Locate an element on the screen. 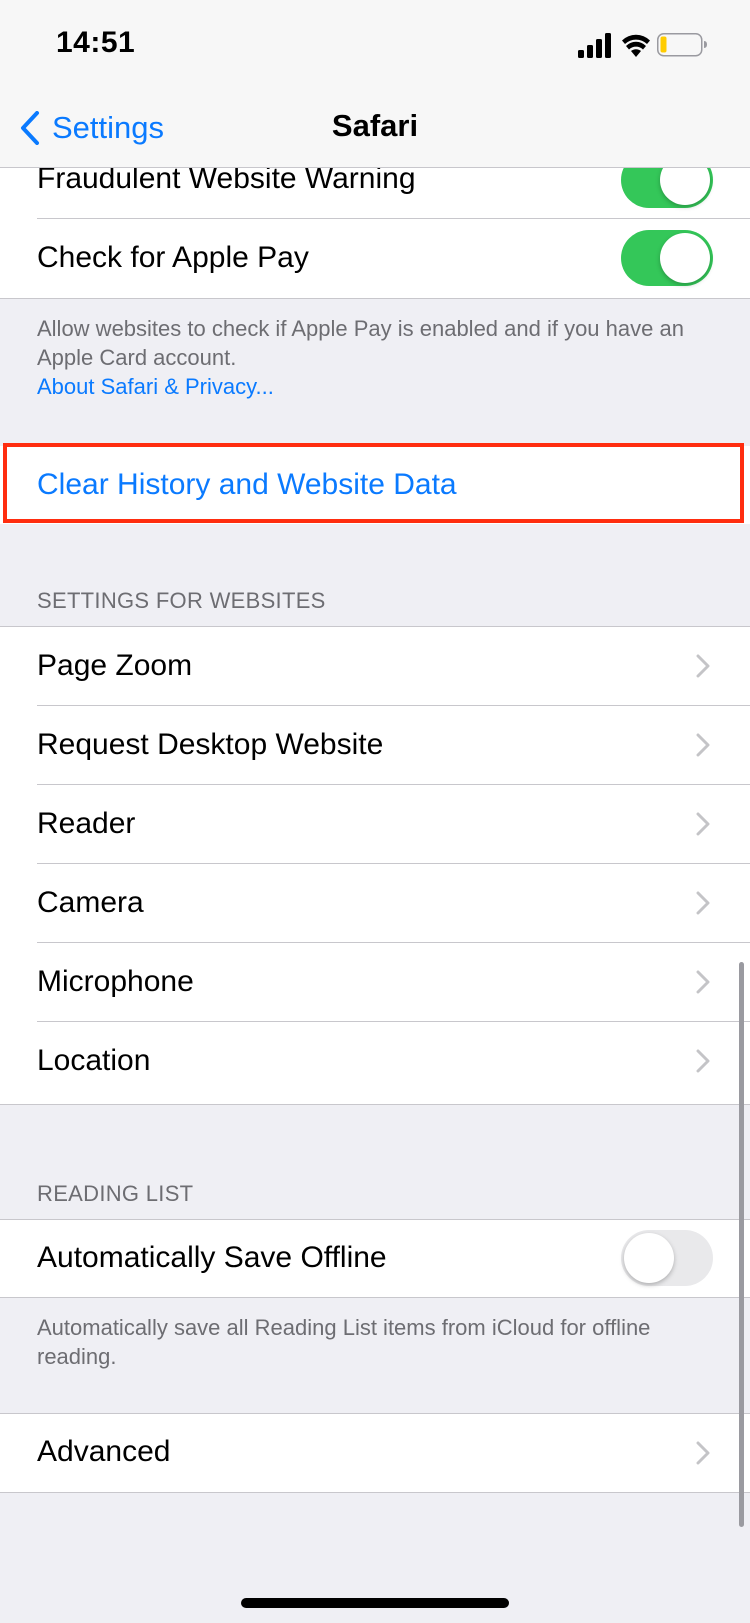  save-offline-toggle is located at coordinates (667, 1258).